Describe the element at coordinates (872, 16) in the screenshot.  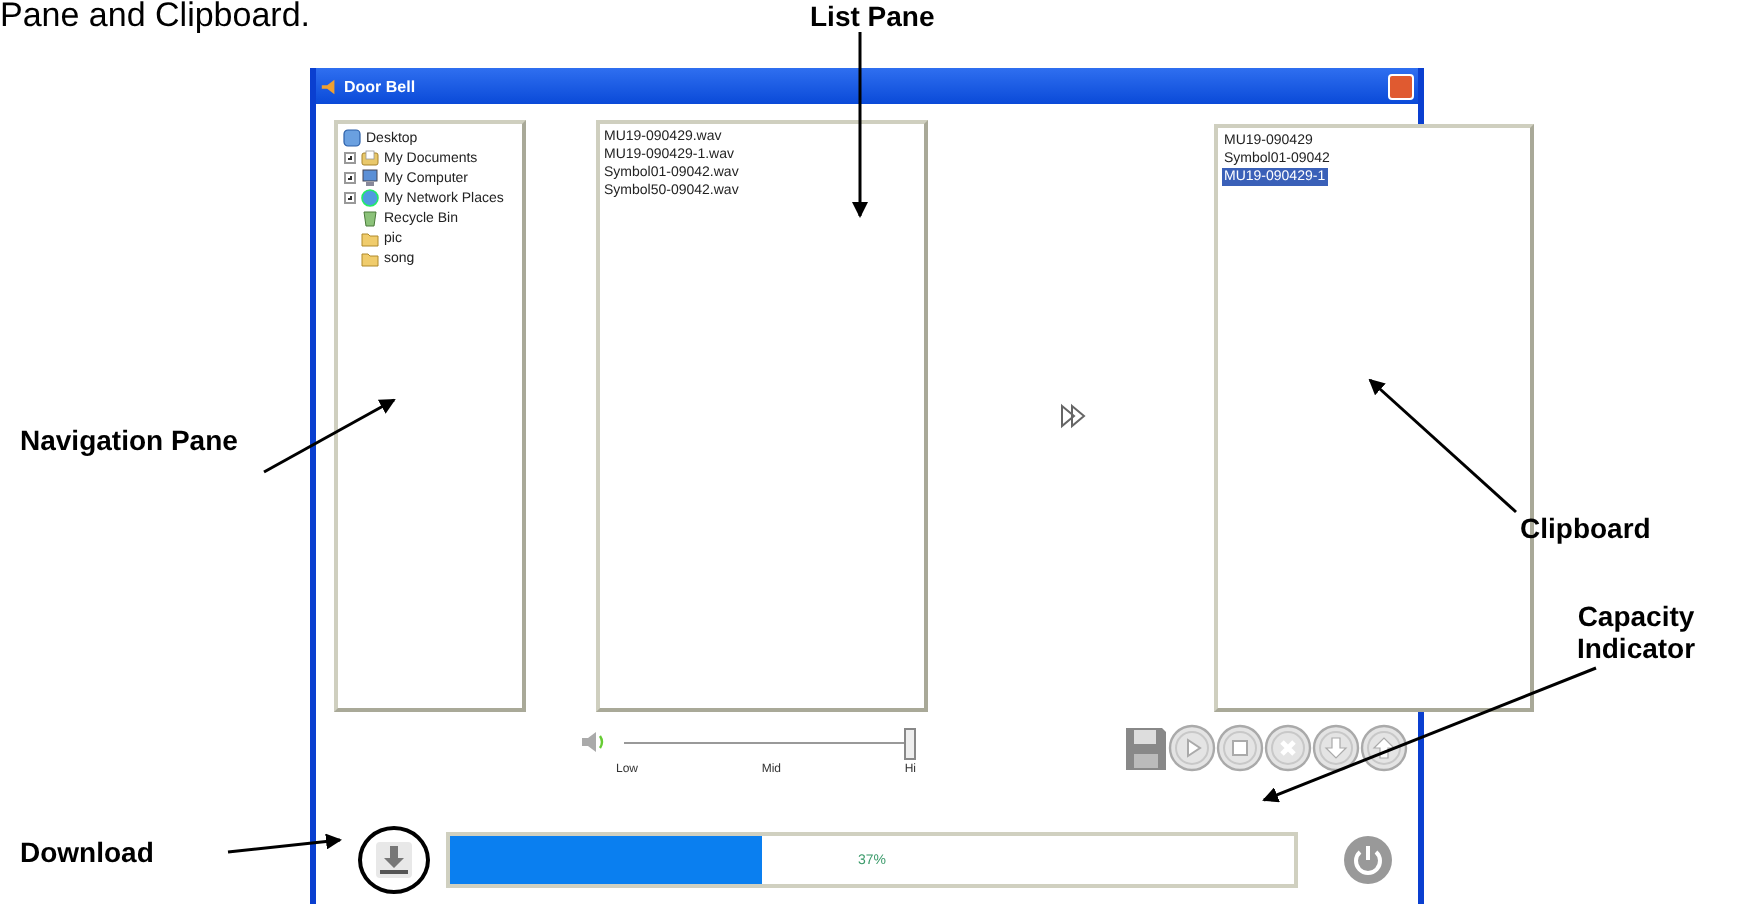
I see `callout-label: List Pane` at that location.